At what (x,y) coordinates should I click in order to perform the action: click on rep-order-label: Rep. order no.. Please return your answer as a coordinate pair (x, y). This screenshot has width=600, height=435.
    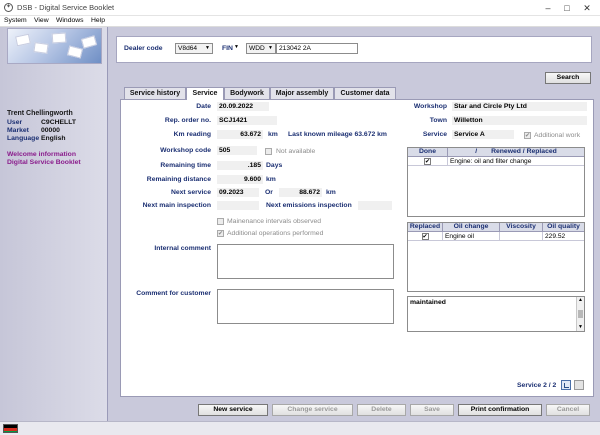
    Looking at the image, I should click on (187, 120).